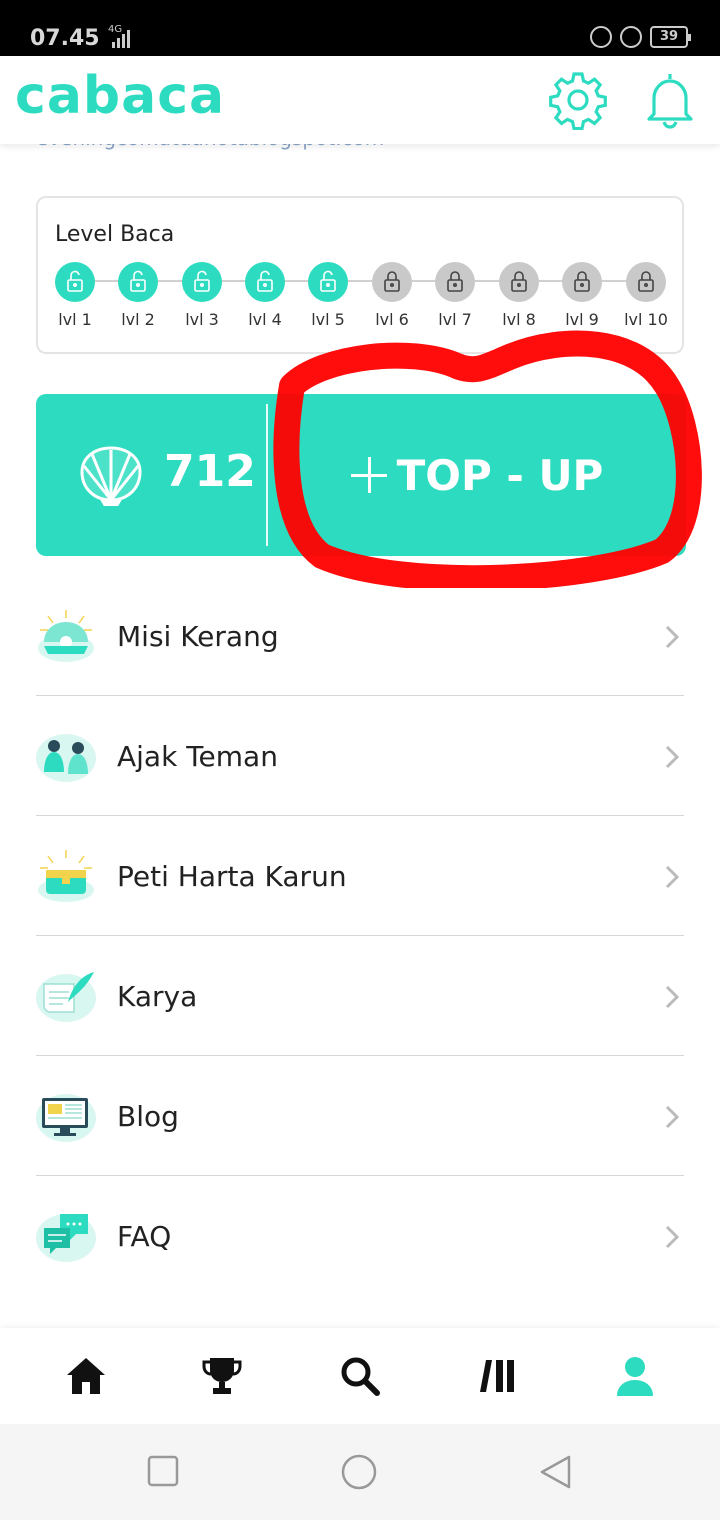 This screenshot has width=720, height=1520. What do you see at coordinates (65, 38) in the screenshot?
I see `status-time: 07.45` at bounding box center [65, 38].